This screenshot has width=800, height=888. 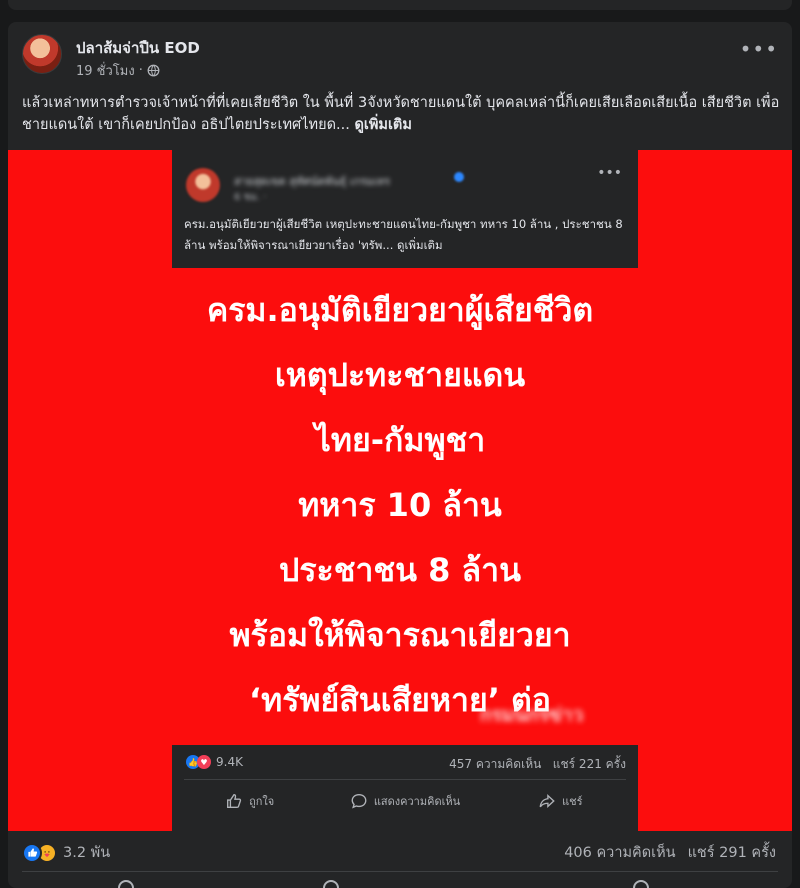 What do you see at coordinates (400, 871) in the screenshot?
I see `stats-divider` at bounding box center [400, 871].